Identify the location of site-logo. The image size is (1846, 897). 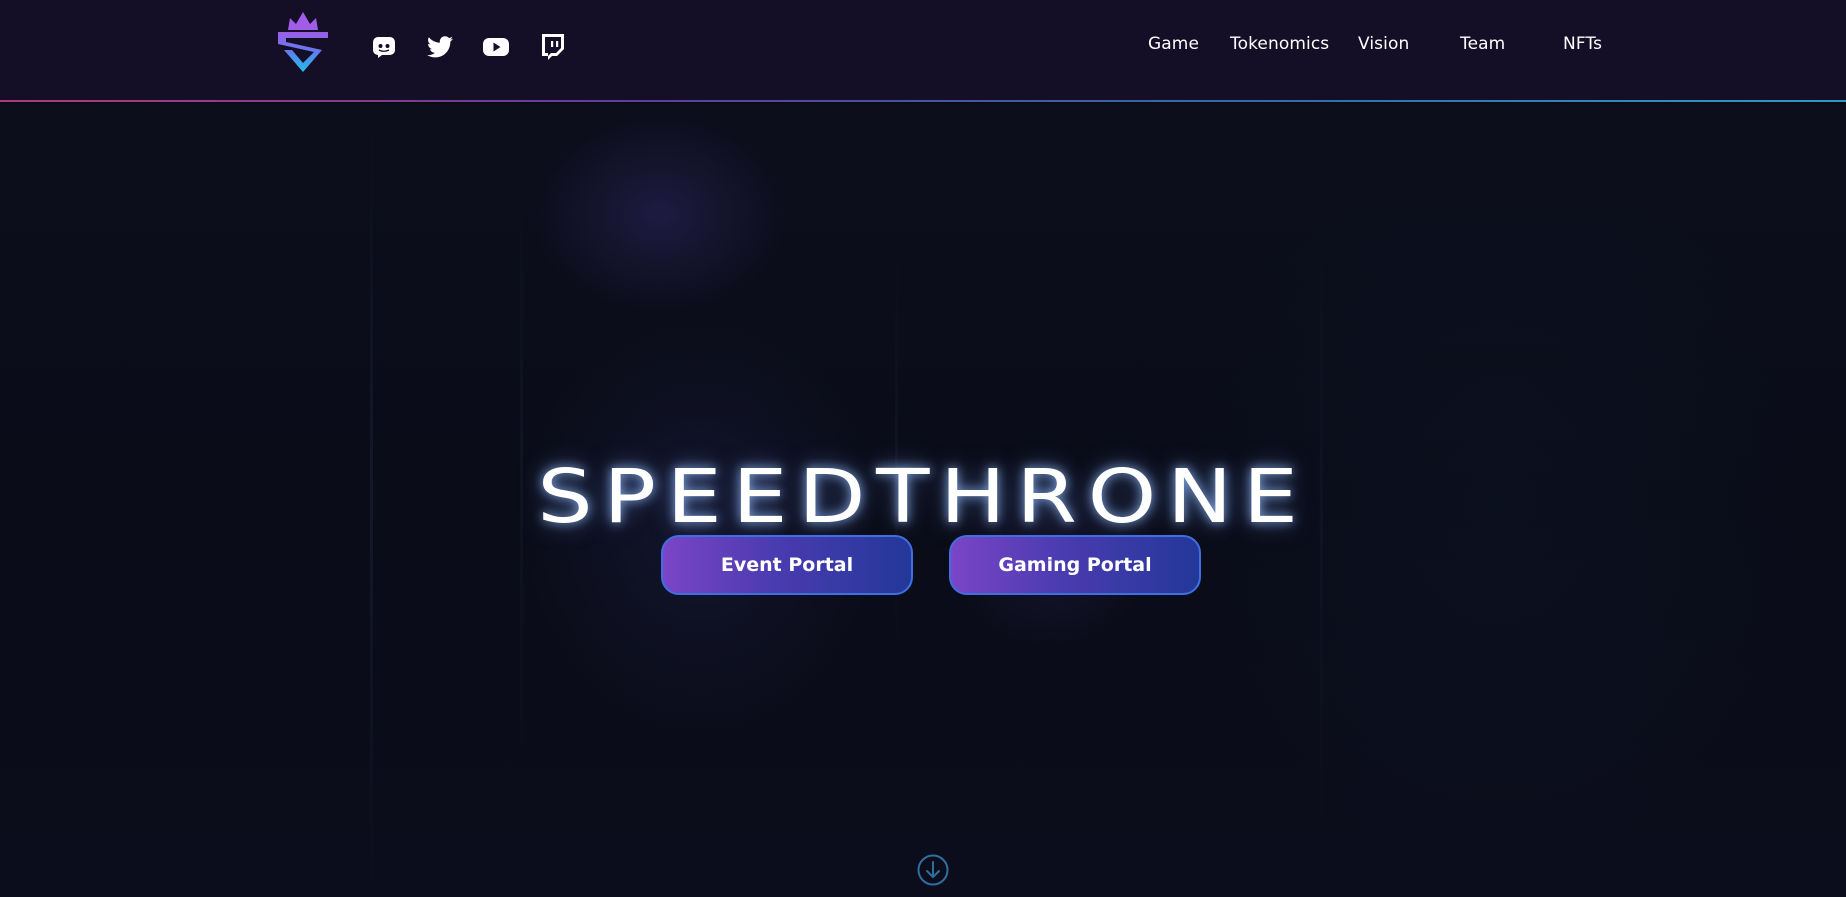
(303, 41).